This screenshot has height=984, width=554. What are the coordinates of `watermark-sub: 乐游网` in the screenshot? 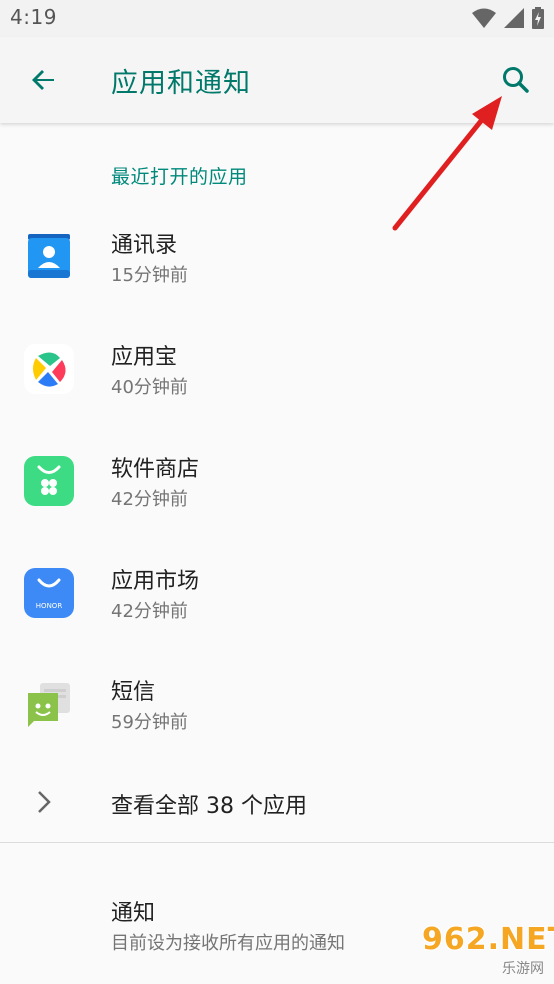 It's located at (523, 969).